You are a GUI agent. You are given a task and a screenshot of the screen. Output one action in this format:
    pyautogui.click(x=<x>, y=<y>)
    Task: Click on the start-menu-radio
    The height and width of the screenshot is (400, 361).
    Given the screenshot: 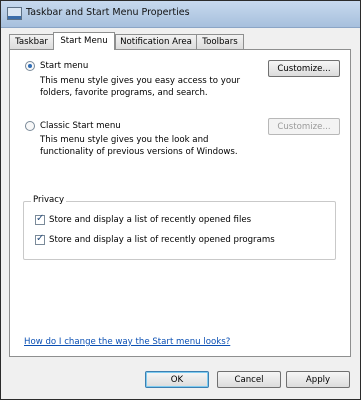 What is the action you would take?
    pyautogui.click(x=30, y=66)
    